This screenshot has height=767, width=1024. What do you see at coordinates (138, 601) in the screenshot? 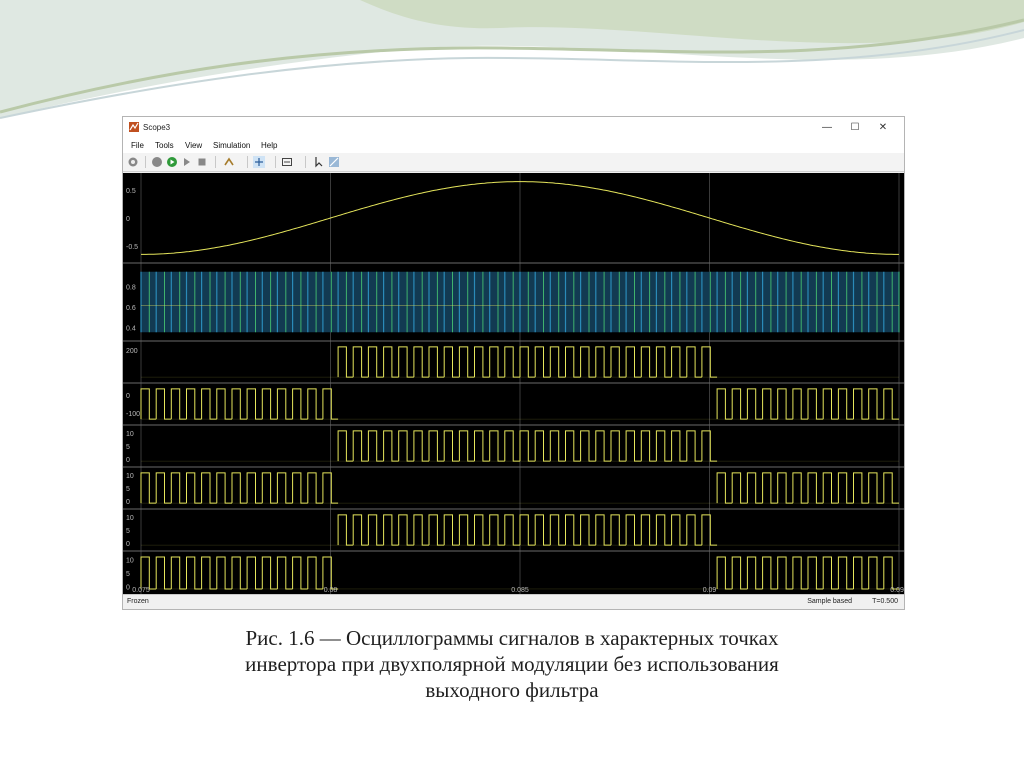
I see `status-text: Frozen` at bounding box center [138, 601].